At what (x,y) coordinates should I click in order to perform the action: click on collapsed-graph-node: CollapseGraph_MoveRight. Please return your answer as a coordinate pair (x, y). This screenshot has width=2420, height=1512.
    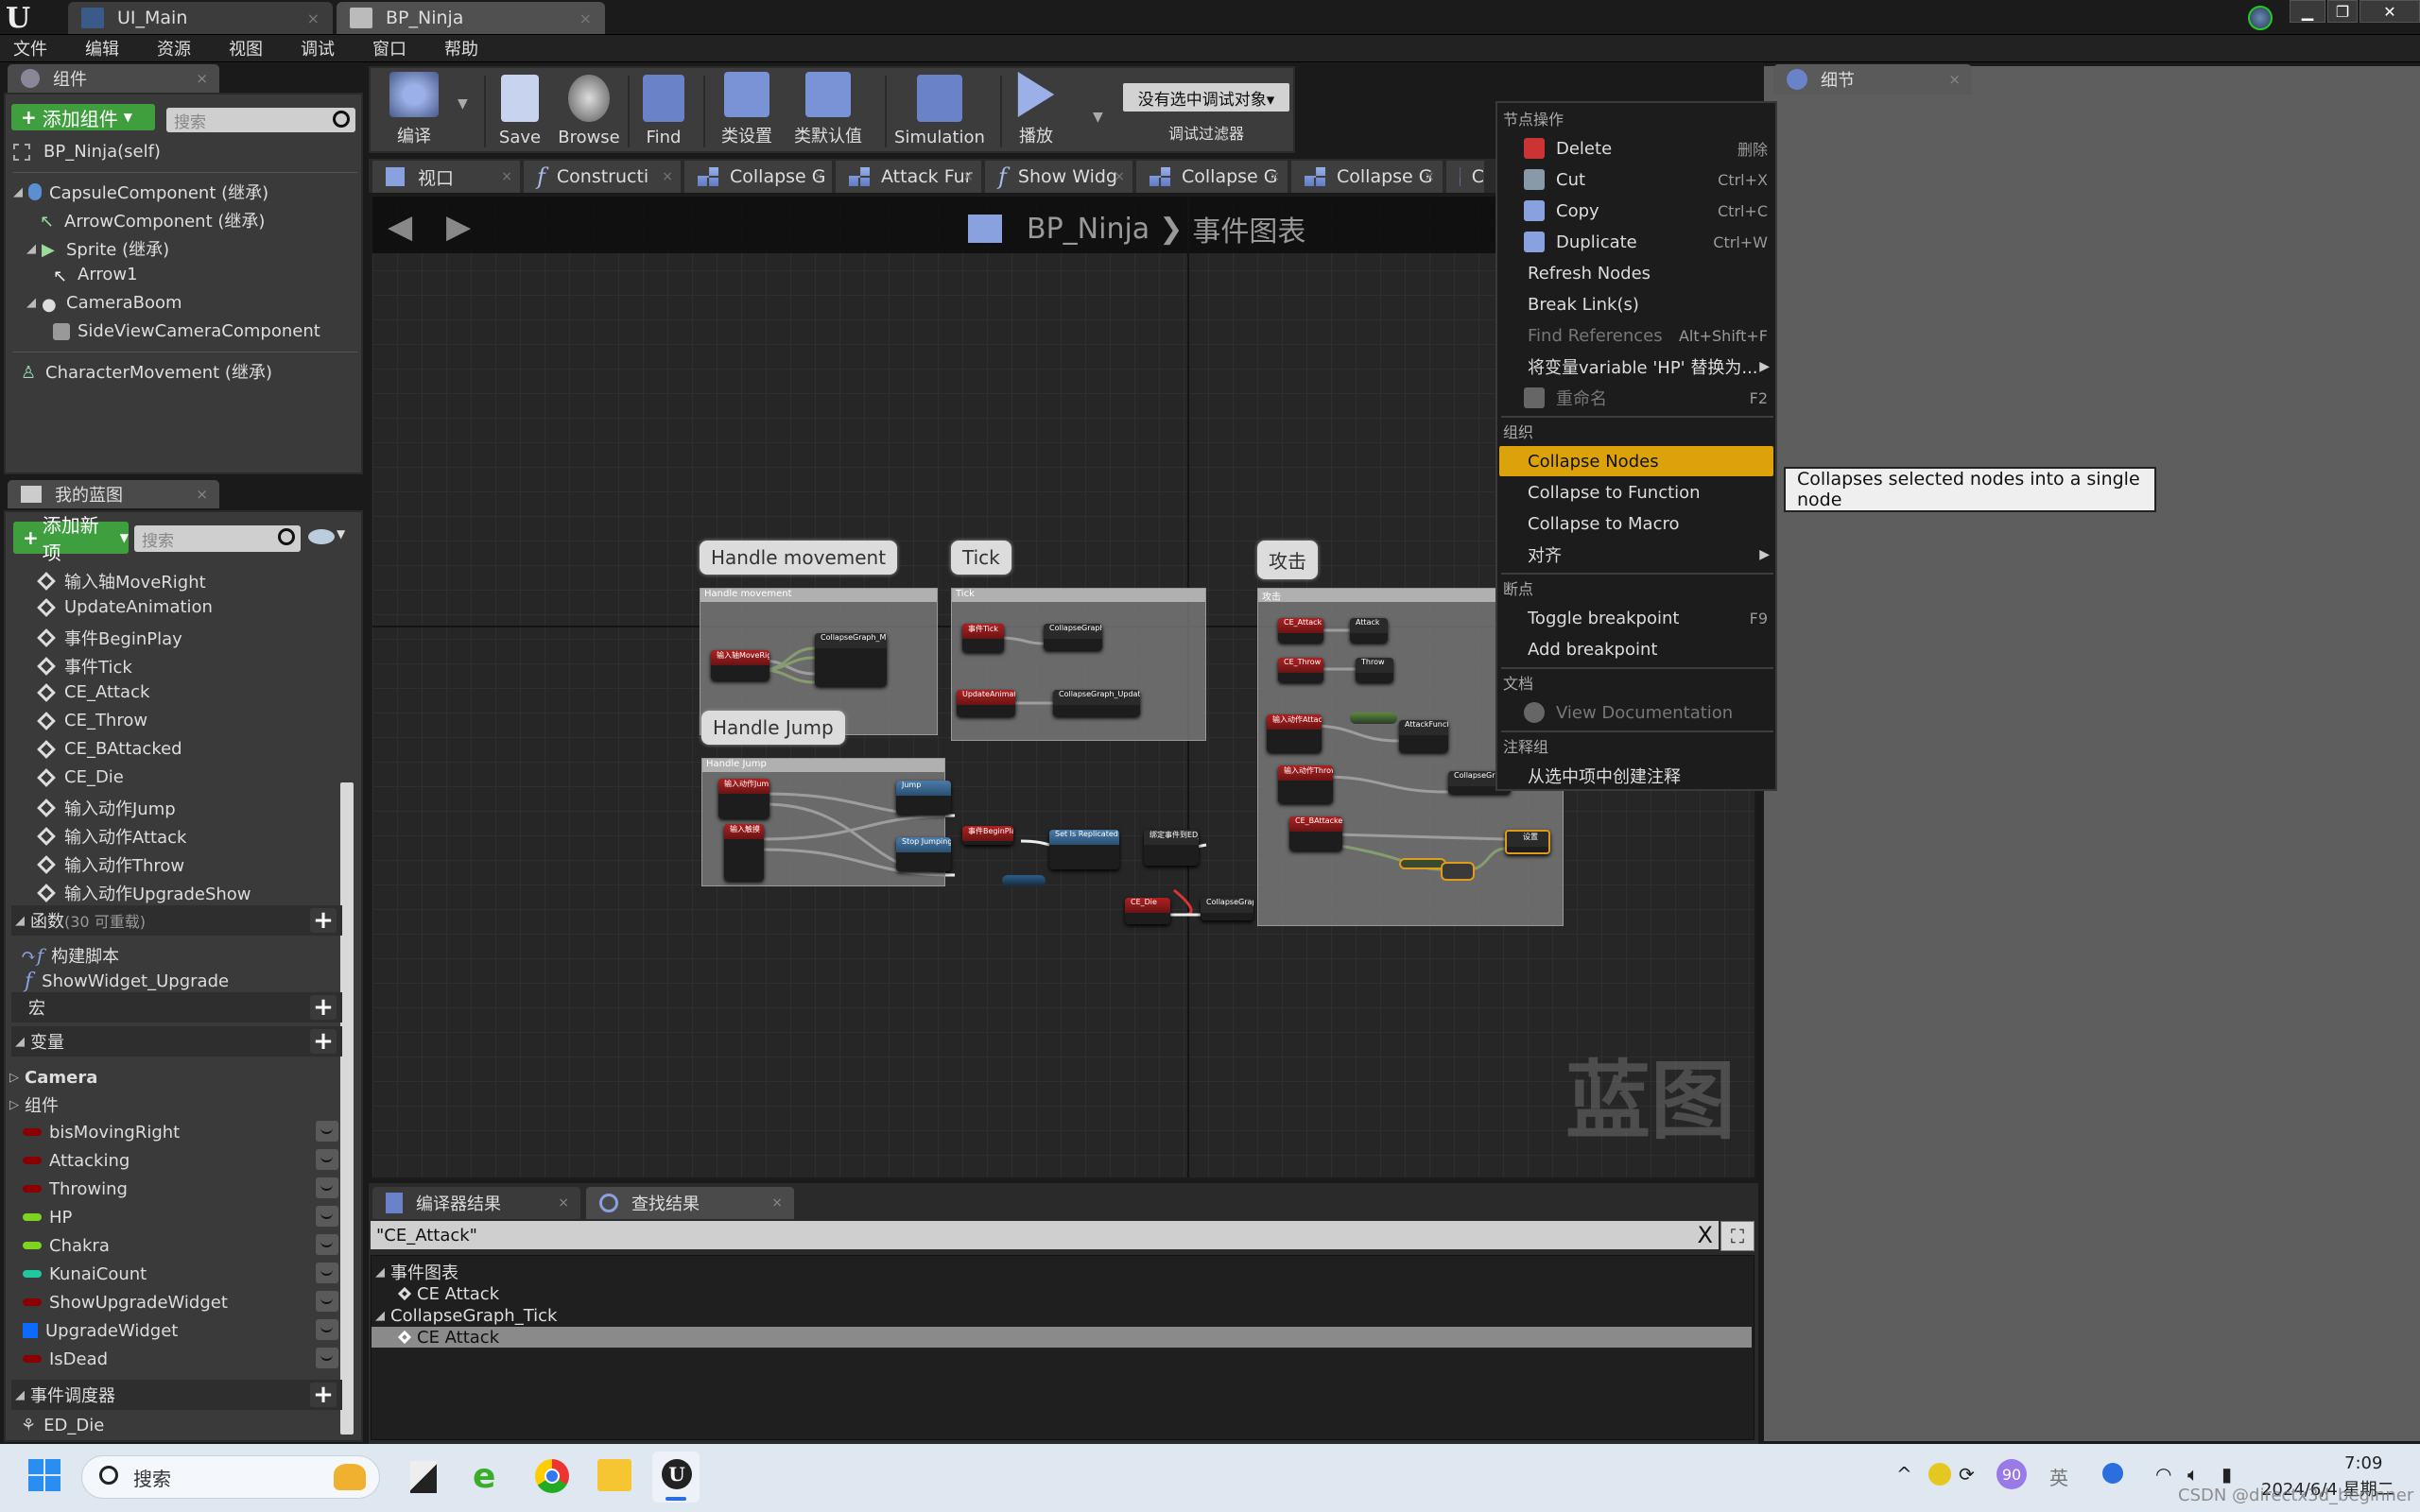
    Looking at the image, I should click on (851, 659).